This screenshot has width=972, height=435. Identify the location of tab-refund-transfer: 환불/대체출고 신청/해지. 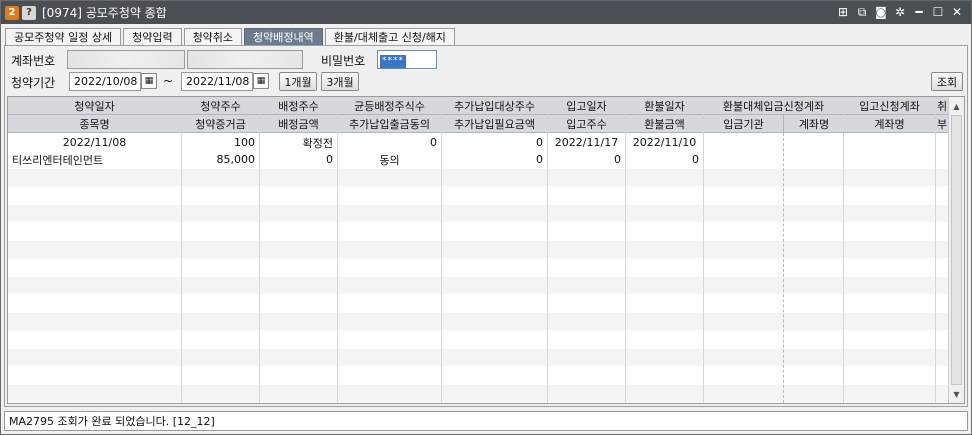
(389, 36).